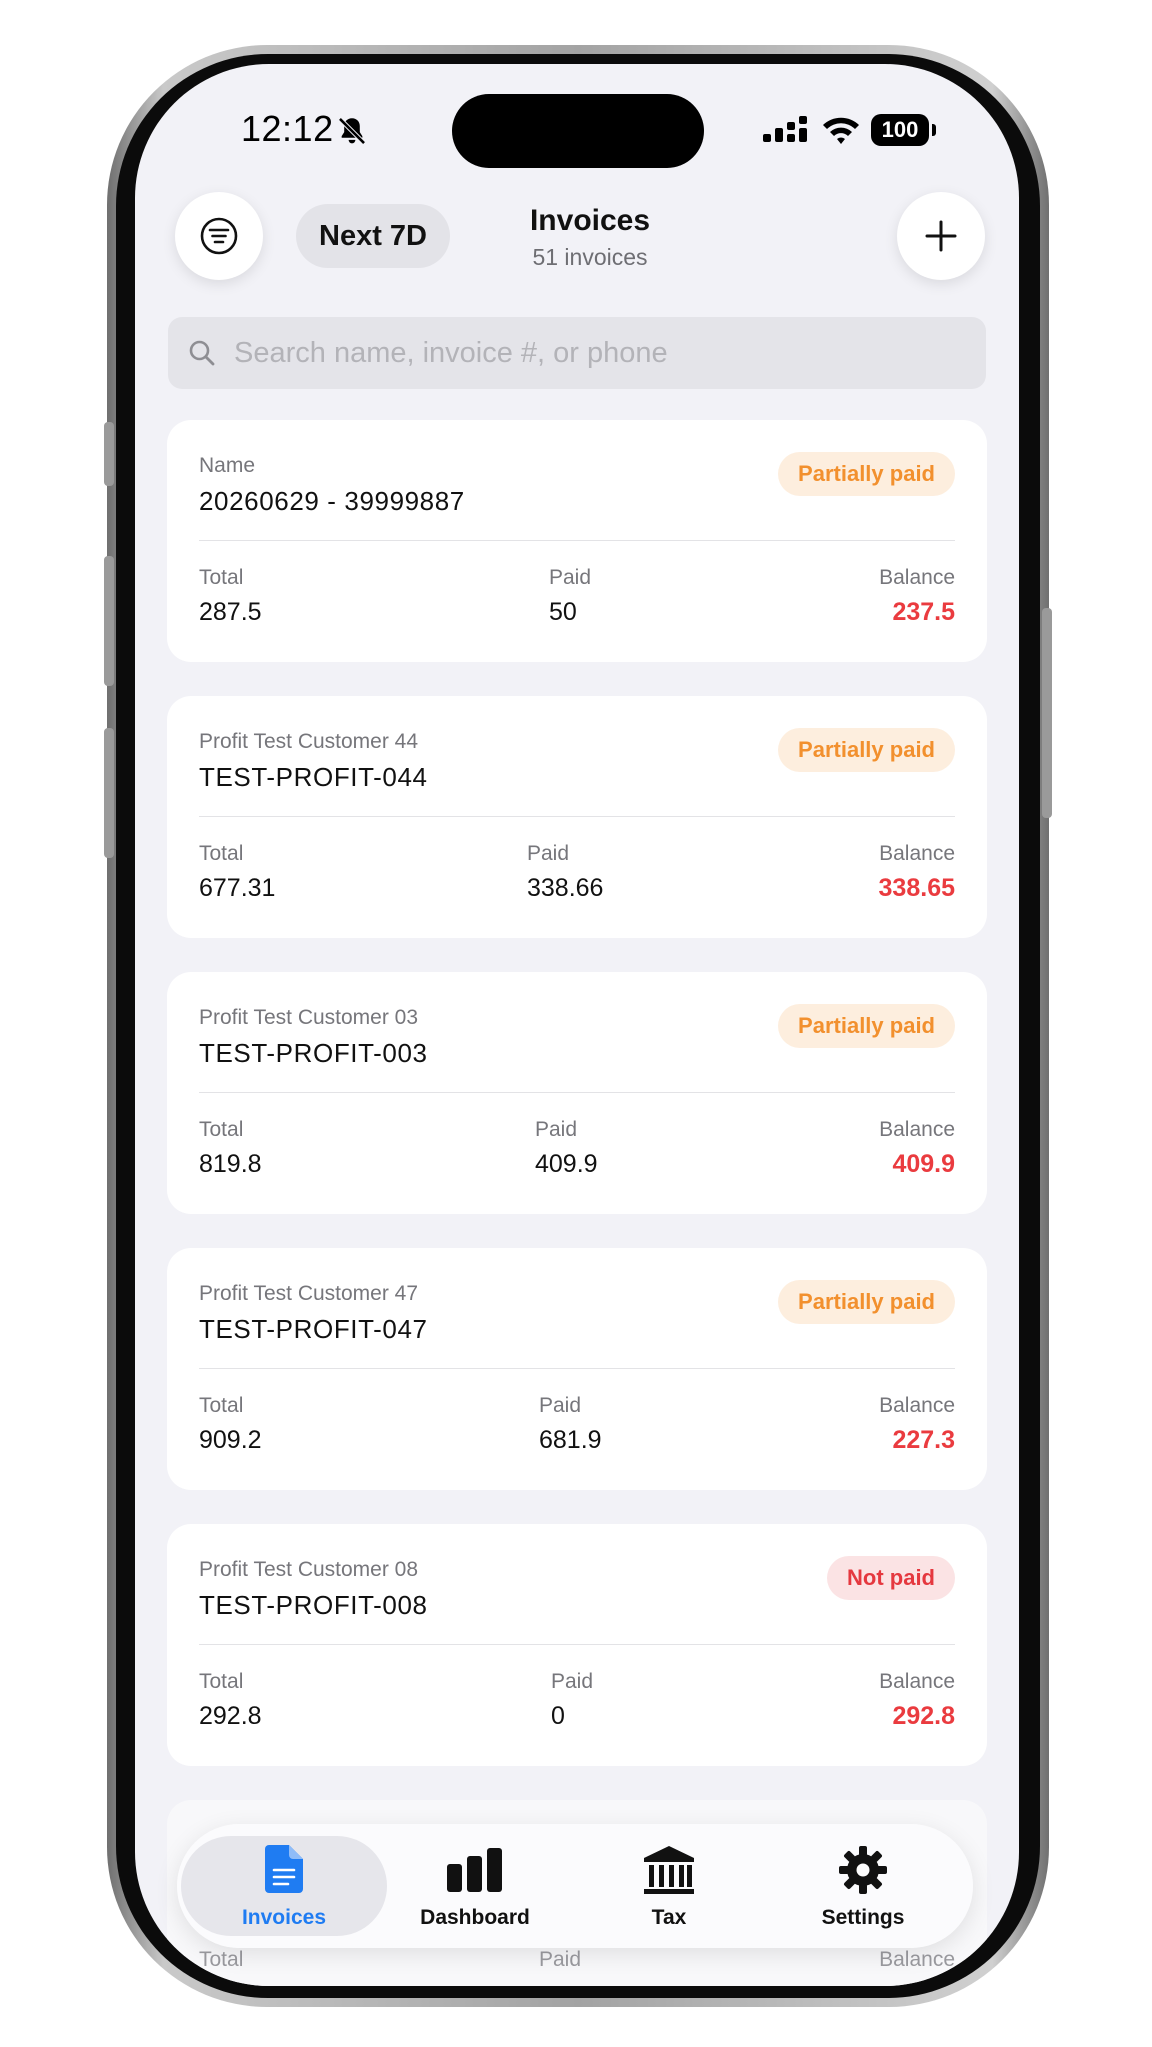 The image size is (1152, 2047). What do you see at coordinates (1047, 713) in the screenshot?
I see `power-button` at bounding box center [1047, 713].